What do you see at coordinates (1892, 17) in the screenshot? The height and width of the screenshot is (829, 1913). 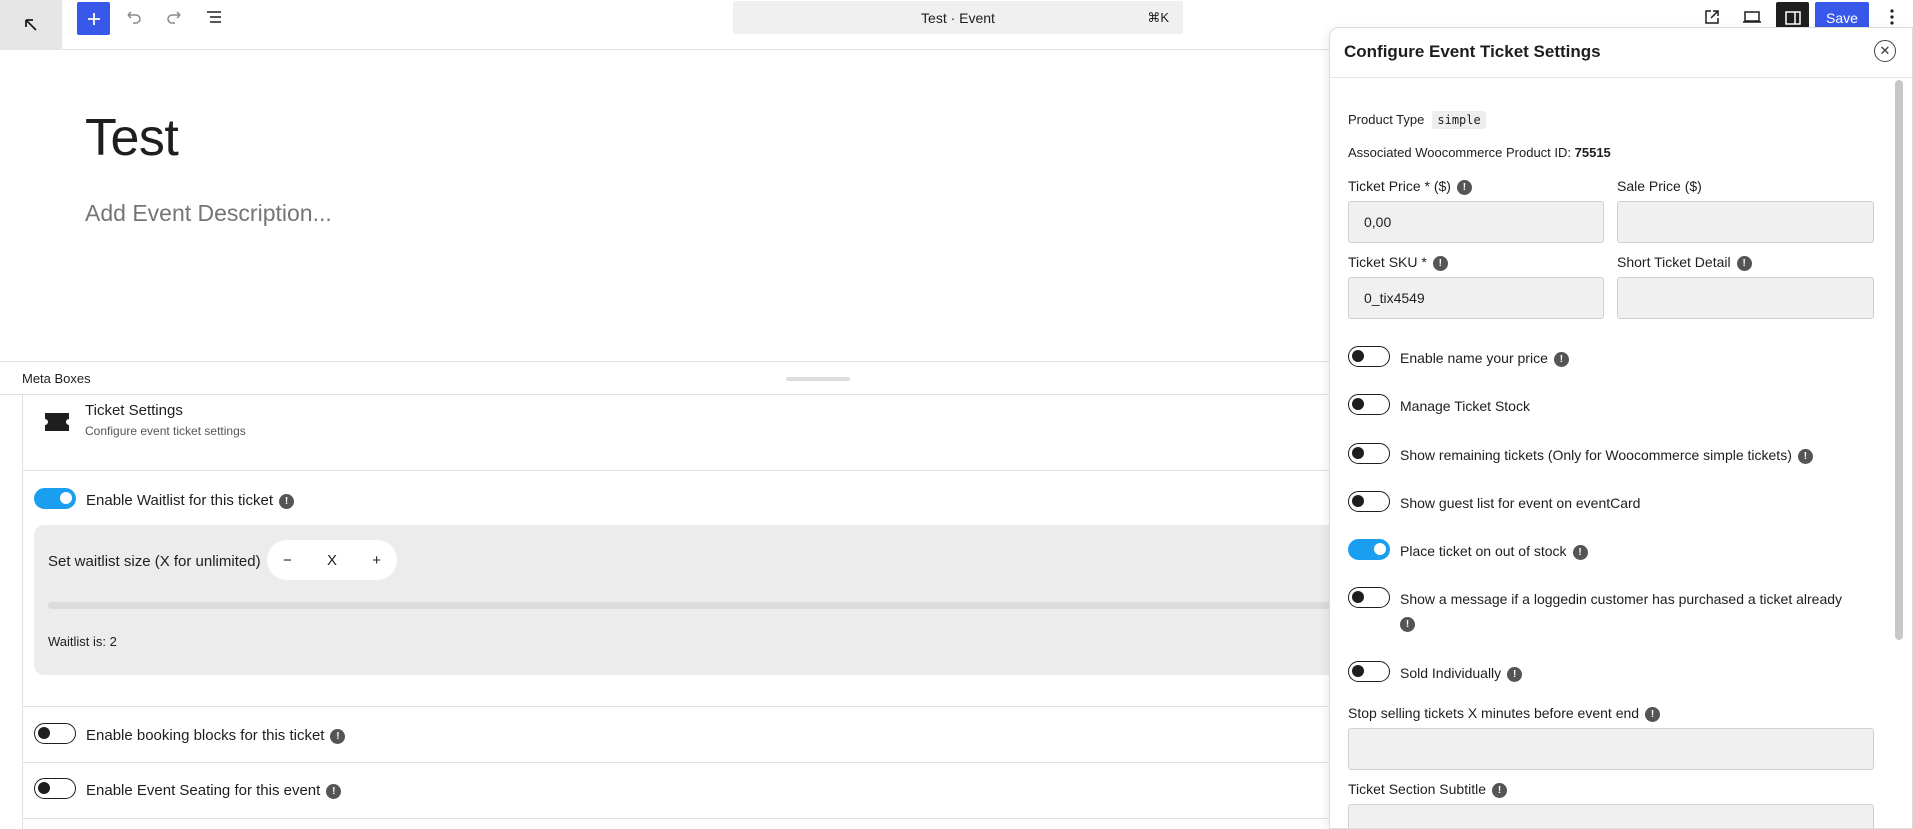 I see `more-vertical-icon` at bounding box center [1892, 17].